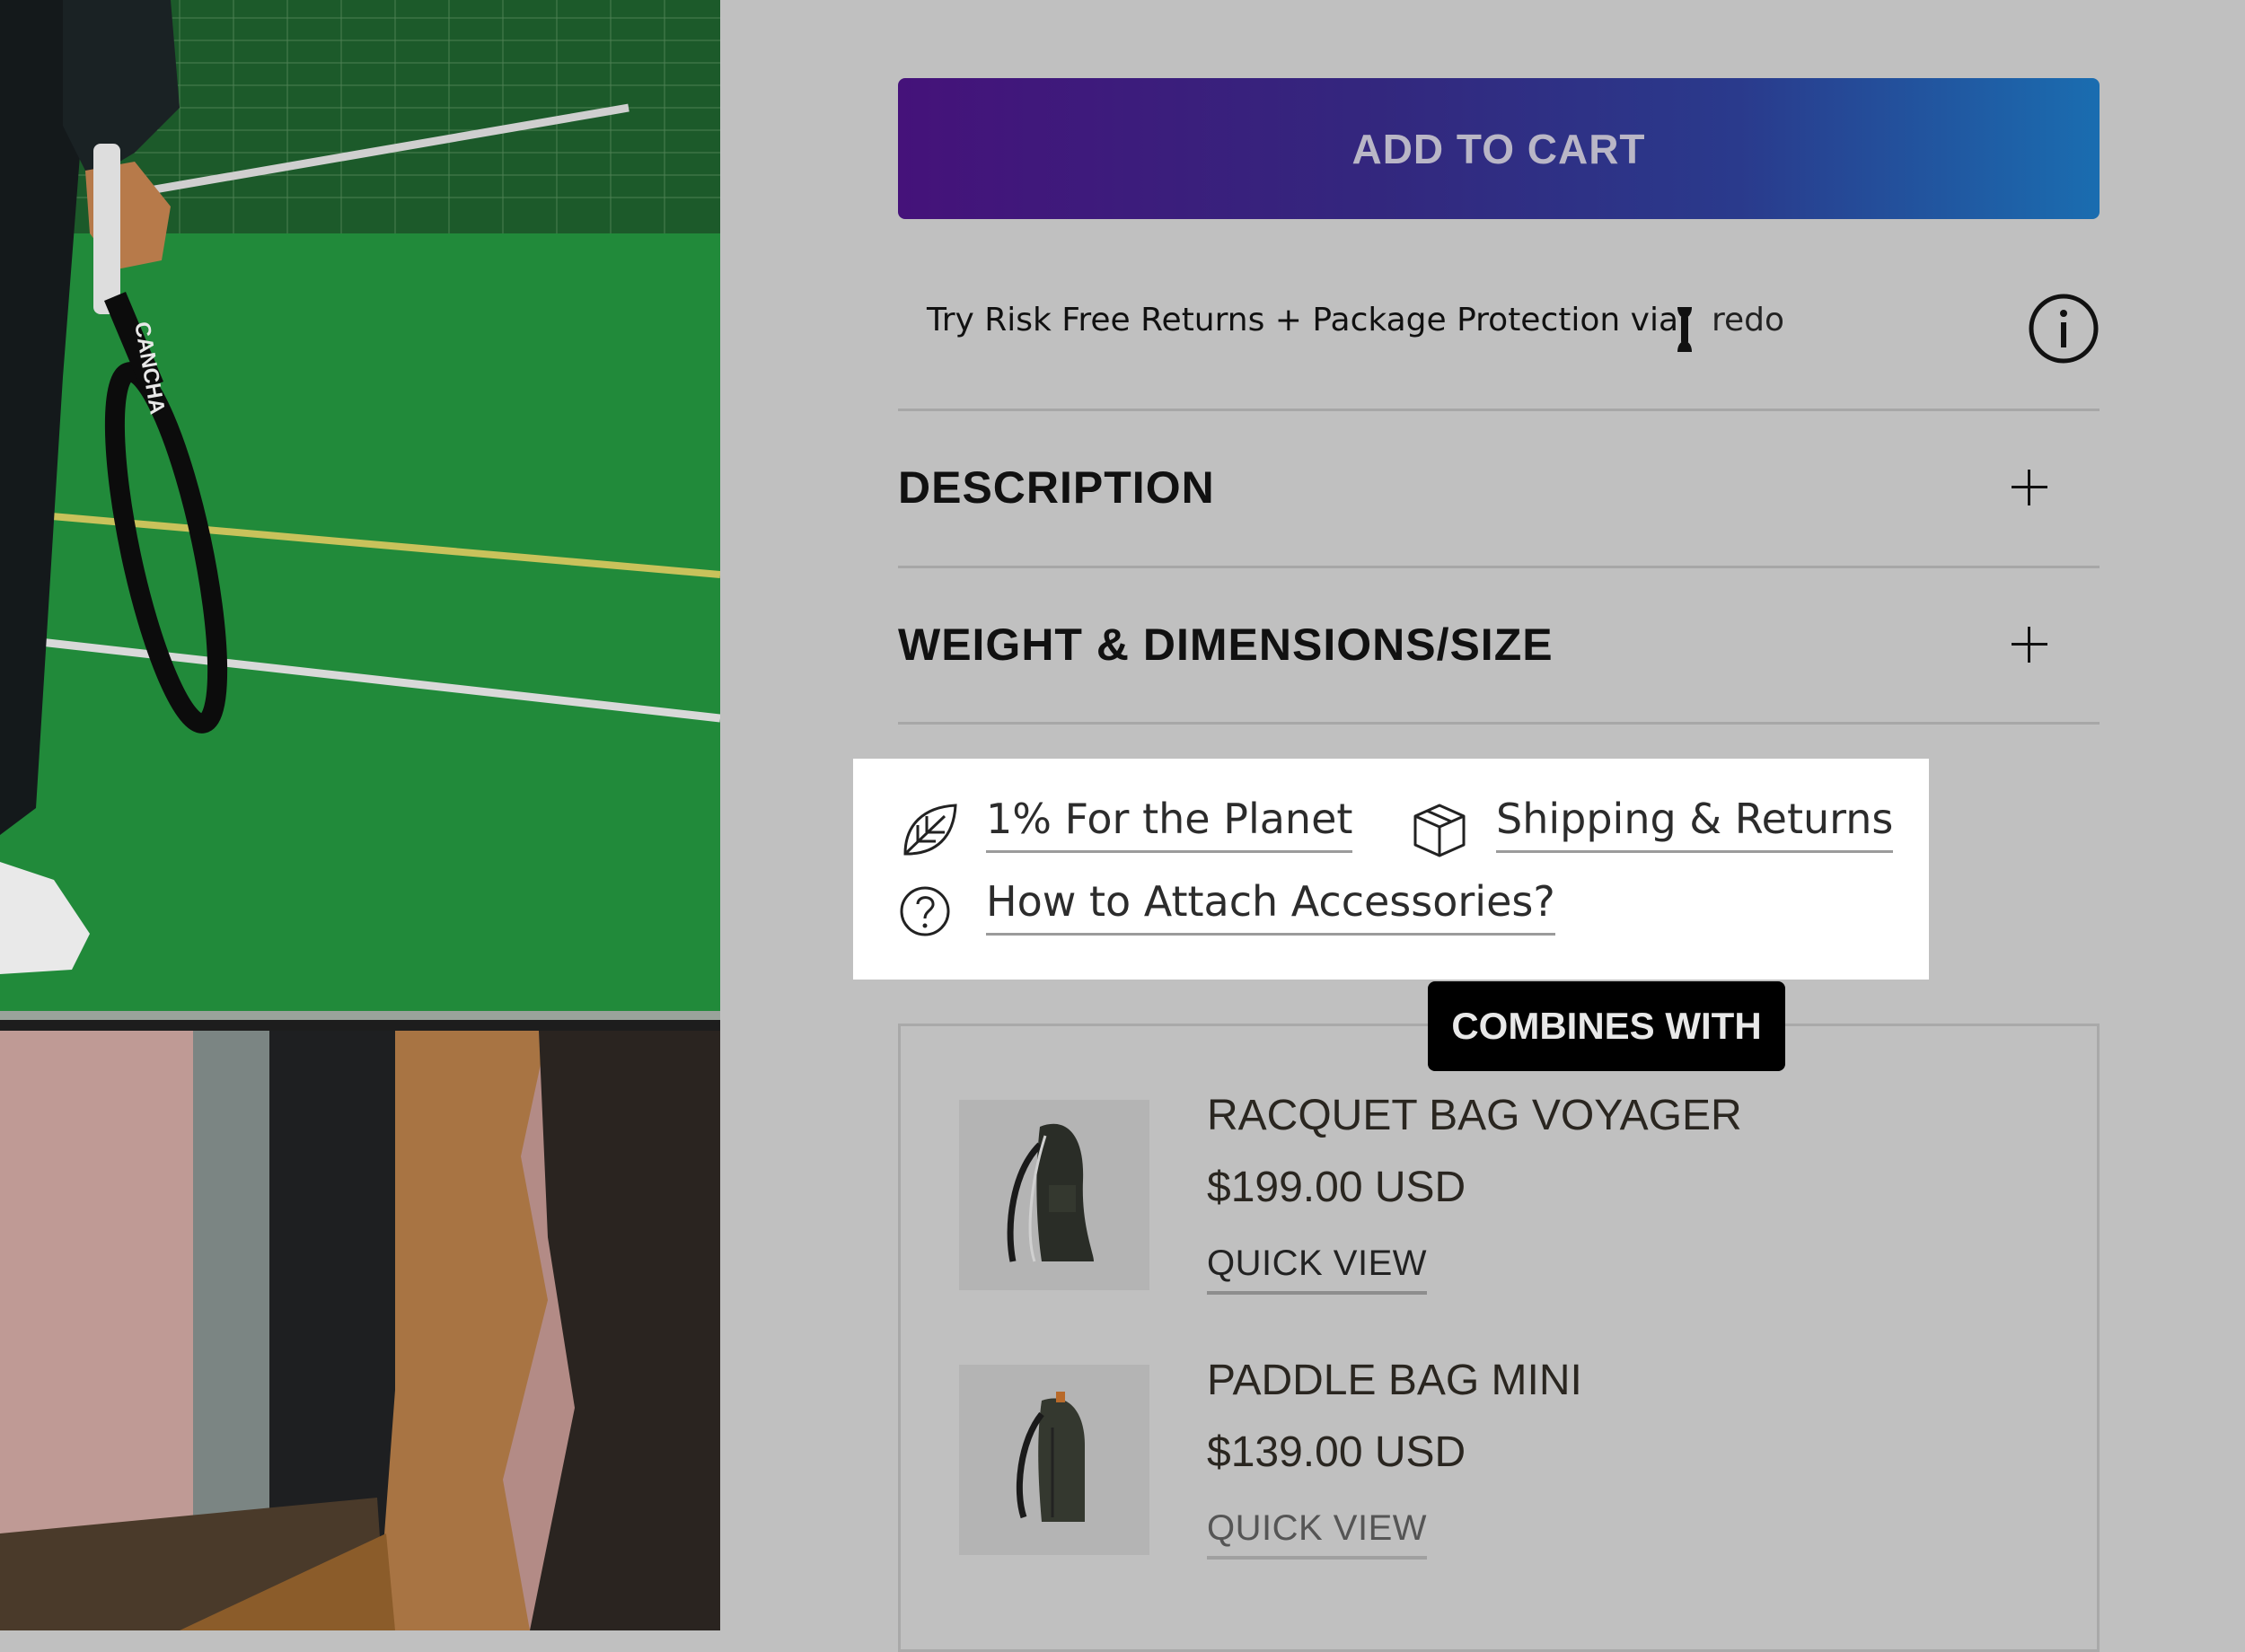  Describe the element at coordinates (1498, 1460) in the screenshot. I see `product-card-paddle-bag: PADDLE BAG MINI $139.00 USD QUICK VIEW` at that location.